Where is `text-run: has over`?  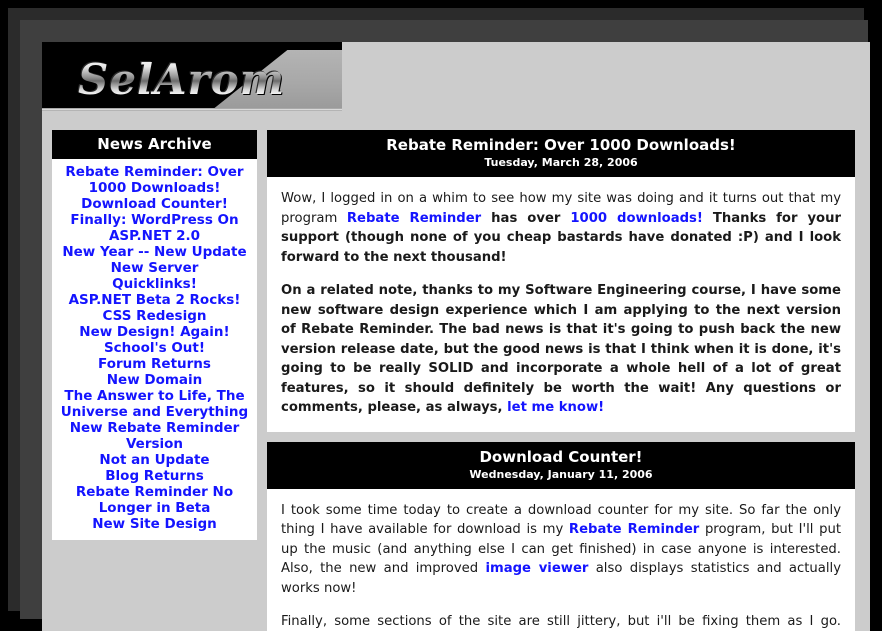
text-run: has over is located at coordinates (525, 218).